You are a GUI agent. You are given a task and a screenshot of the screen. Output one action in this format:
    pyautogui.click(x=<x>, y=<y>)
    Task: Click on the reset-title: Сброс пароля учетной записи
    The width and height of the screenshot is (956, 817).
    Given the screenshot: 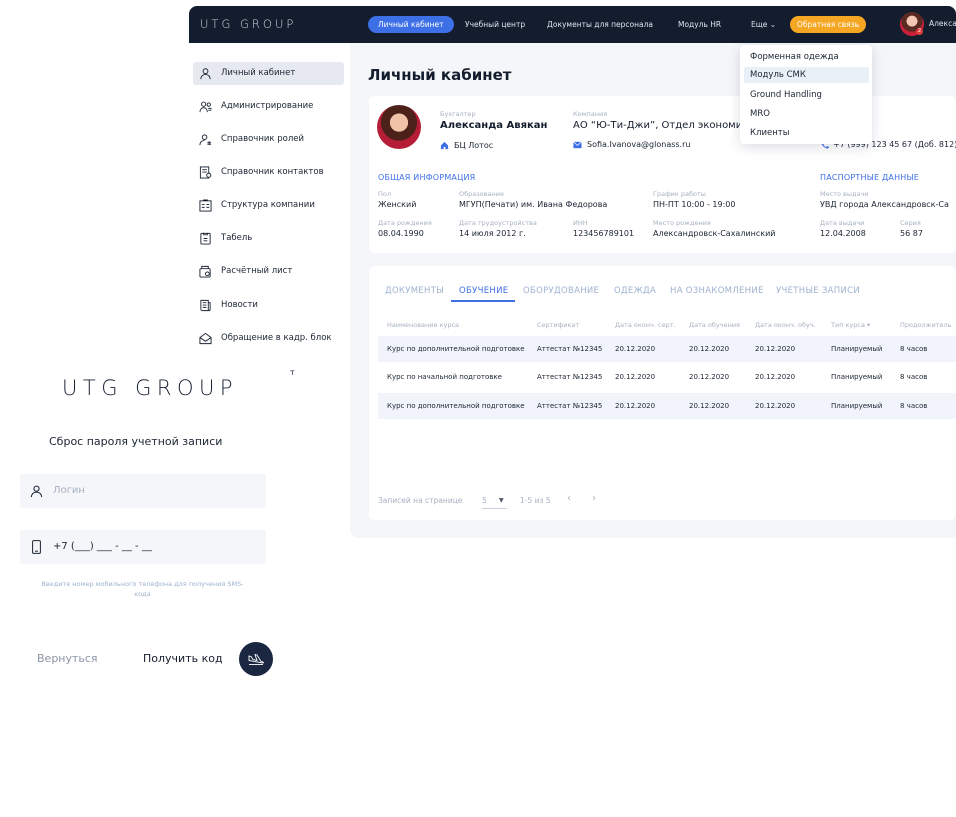 What is the action you would take?
    pyautogui.click(x=136, y=441)
    